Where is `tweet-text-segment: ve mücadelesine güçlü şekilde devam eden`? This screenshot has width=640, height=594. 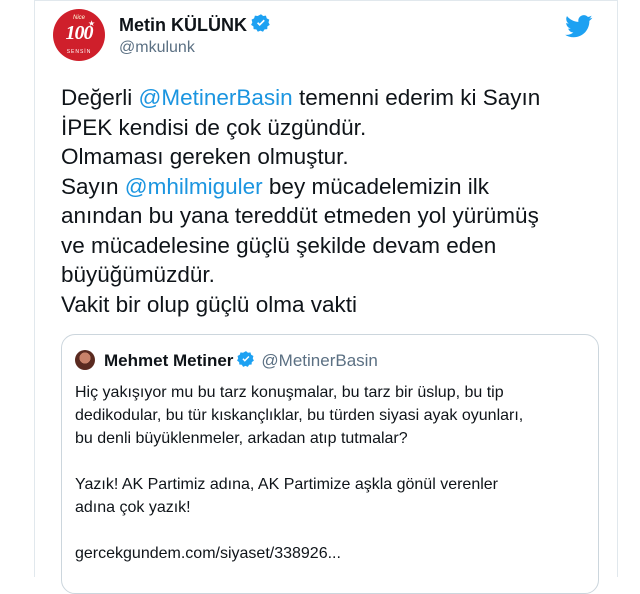
tweet-text-segment: ve mücadelesine güçlü şekilde devam eden is located at coordinates (279, 245).